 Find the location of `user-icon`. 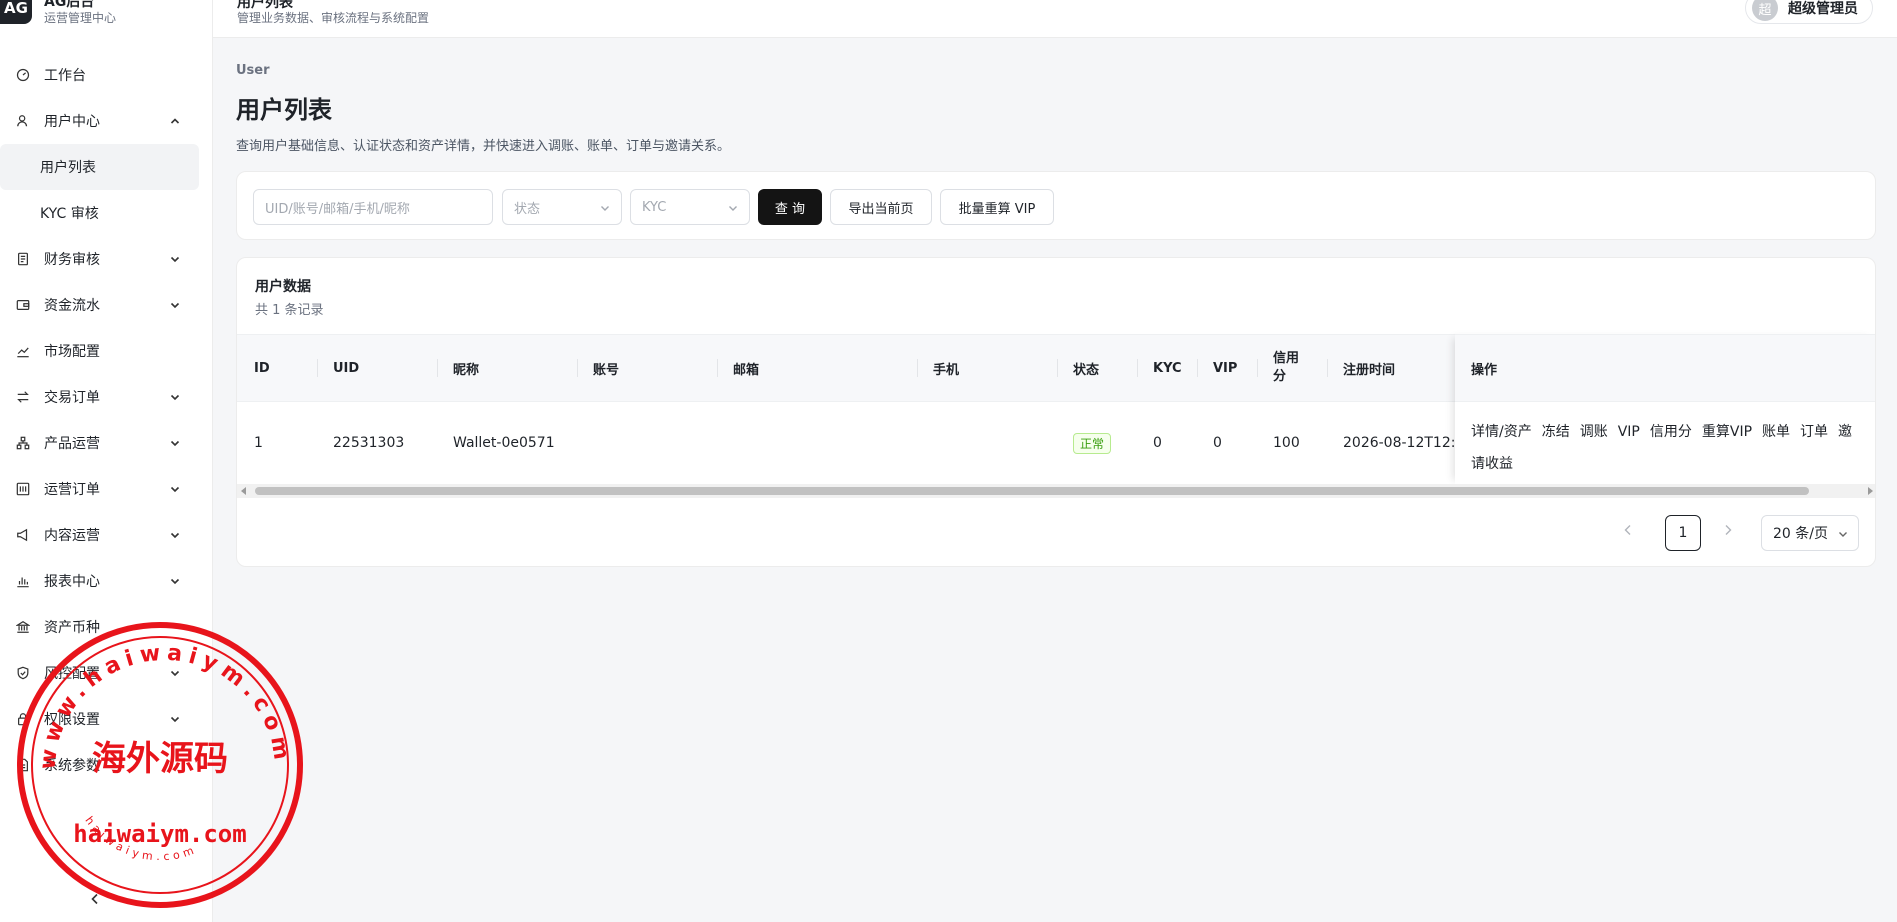

user-icon is located at coordinates (23, 121).